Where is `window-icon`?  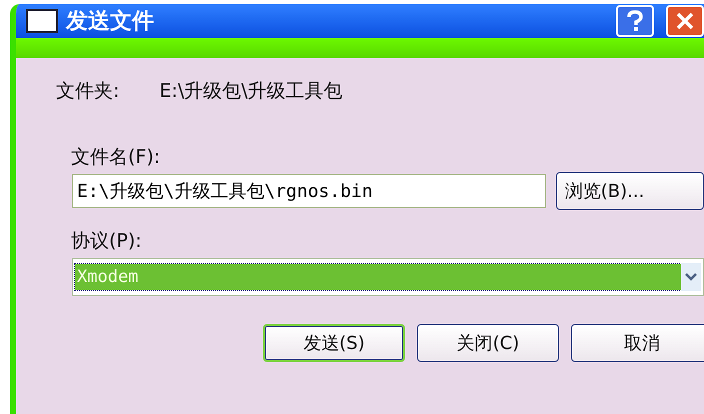 window-icon is located at coordinates (42, 21).